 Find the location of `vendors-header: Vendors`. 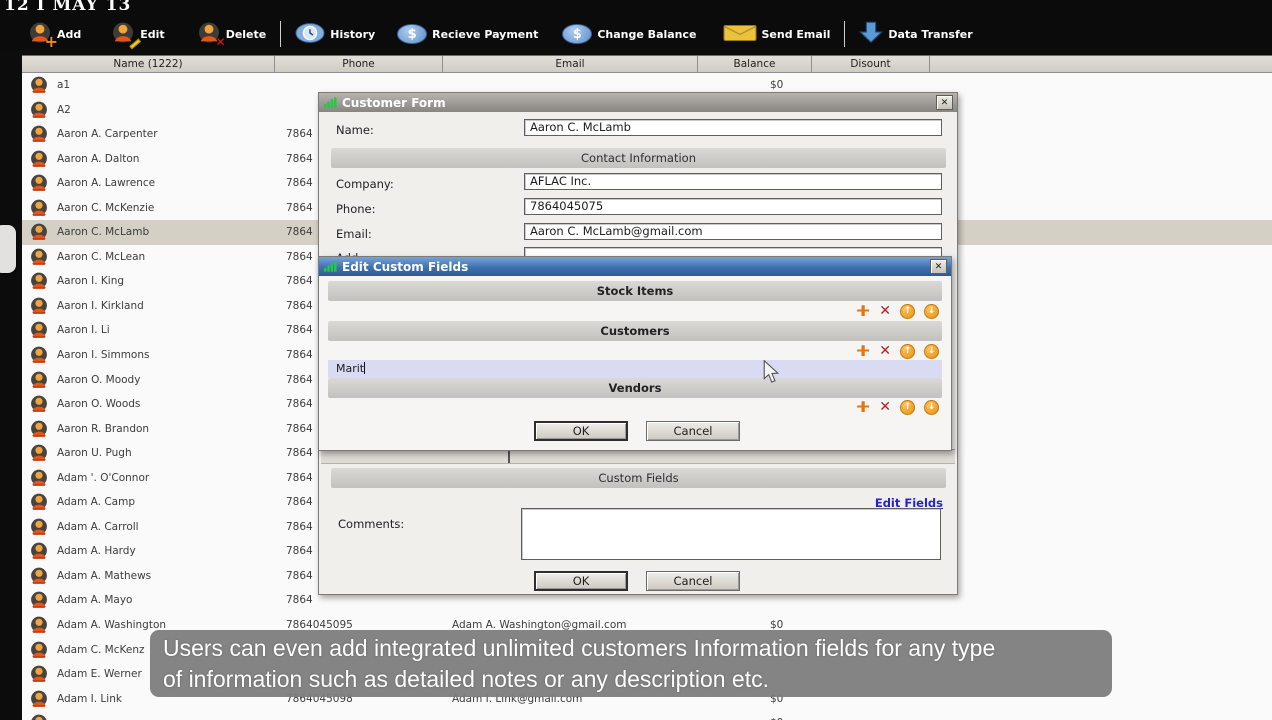

vendors-header: Vendors is located at coordinates (635, 388).